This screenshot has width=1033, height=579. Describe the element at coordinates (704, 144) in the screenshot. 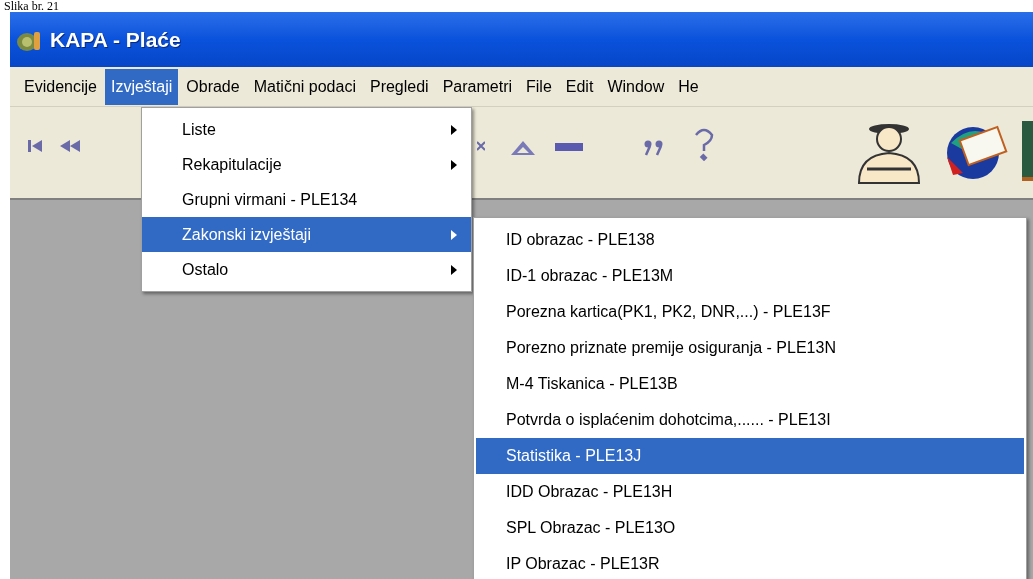

I see `help-icon` at that location.